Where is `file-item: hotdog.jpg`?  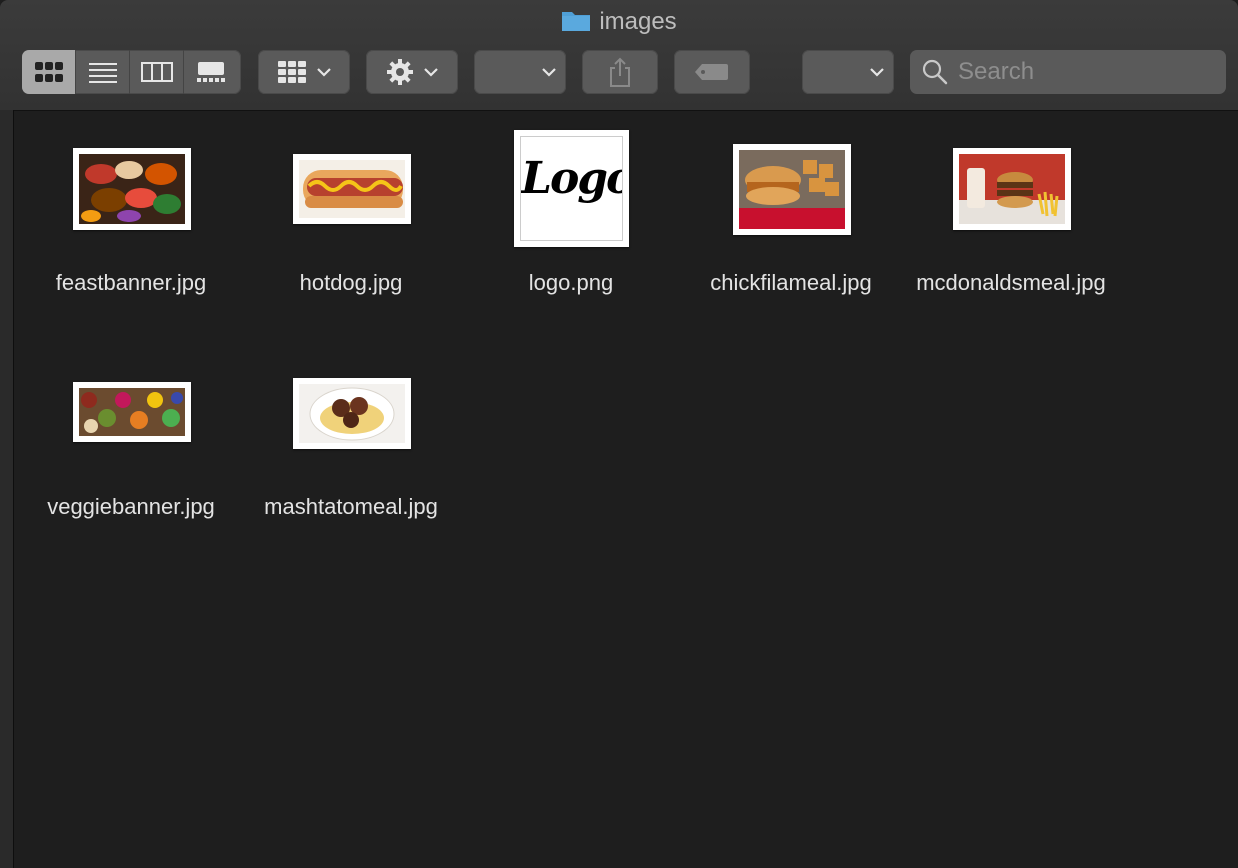 file-item: hotdog.jpg is located at coordinates (351, 211).